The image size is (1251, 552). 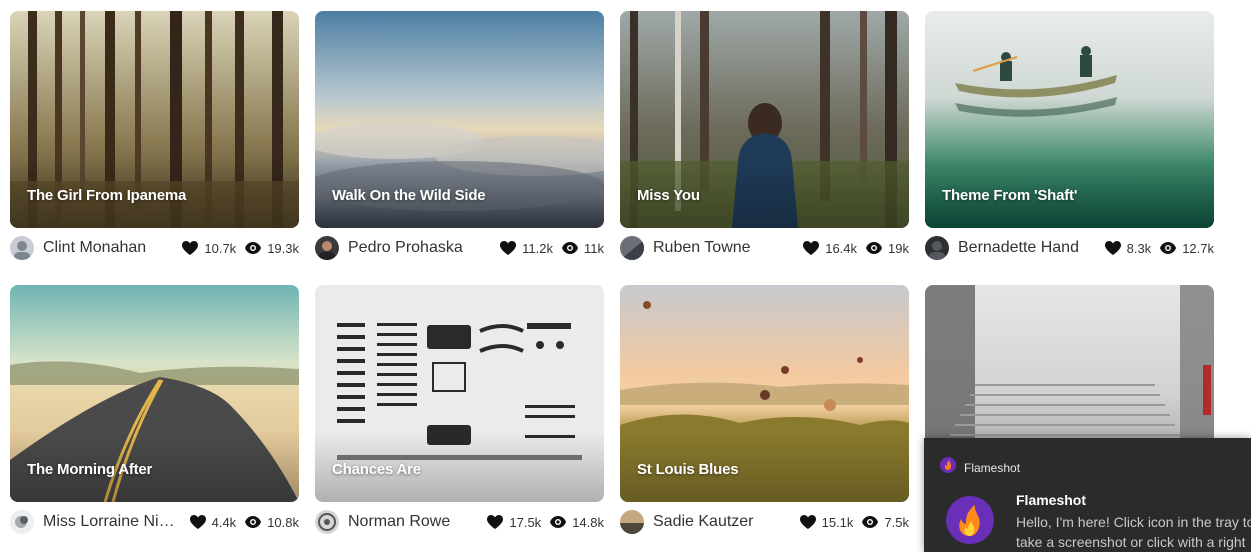 I want to click on notification-line: take a screenshot or click with a right, so click(x=1131, y=542).